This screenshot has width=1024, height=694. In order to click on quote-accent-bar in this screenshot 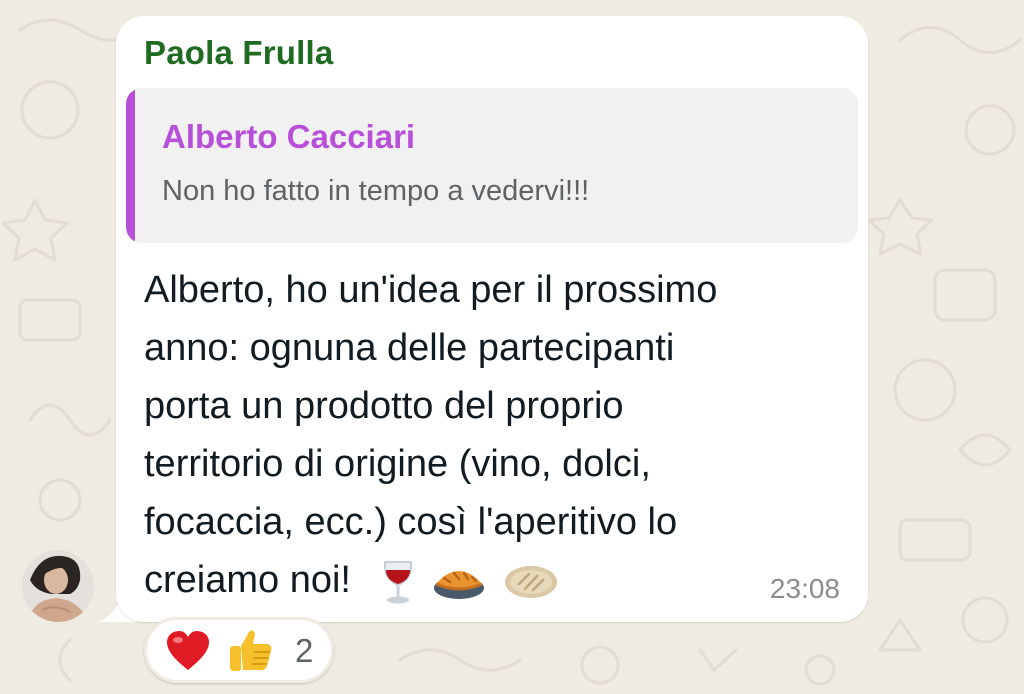, I will do `click(130, 165)`.